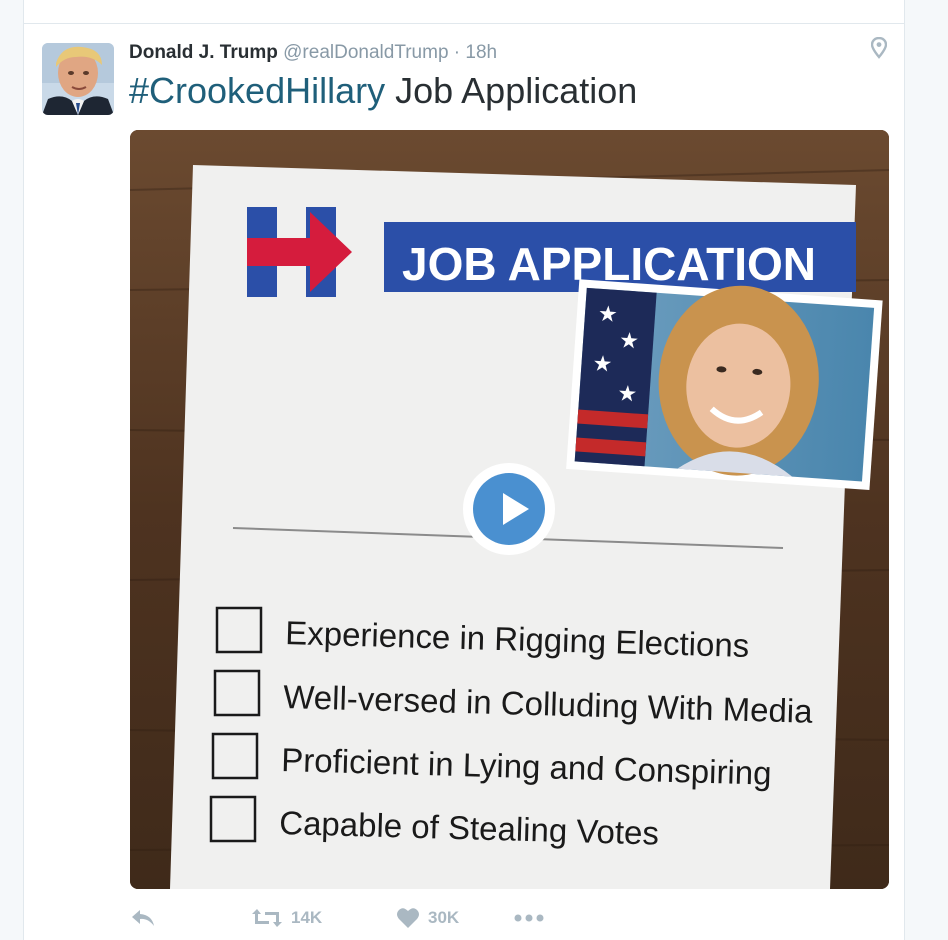 This screenshot has height=940, width=948. Describe the element at coordinates (444, 917) in the screenshot. I see `like-count: 30K` at that location.